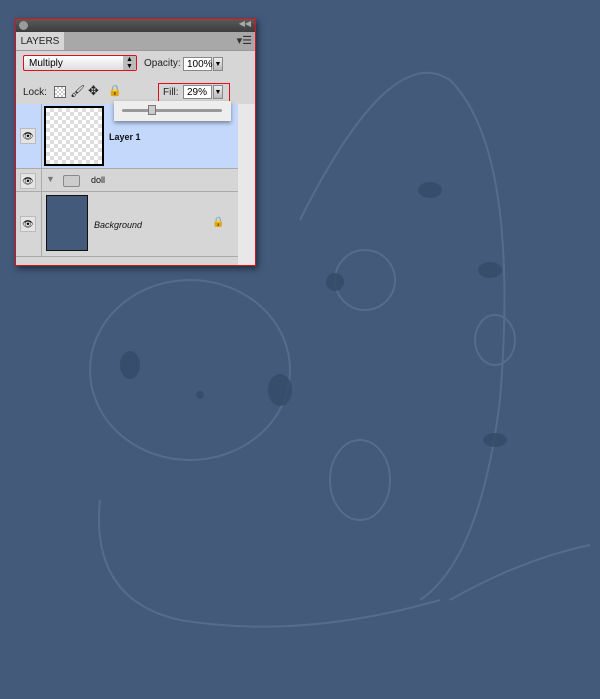 This screenshot has height=699, width=600. What do you see at coordinates (77, 91) in the screenshot?
I see `lock-brush-icon: 🖌` at bounding box center [77, 91].